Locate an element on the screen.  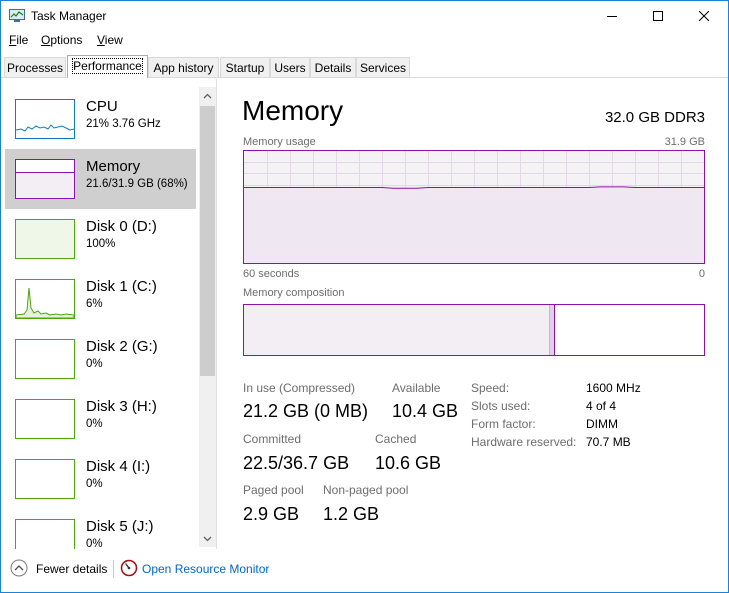
memory-usage-svg is located at coordinates (474, 207).